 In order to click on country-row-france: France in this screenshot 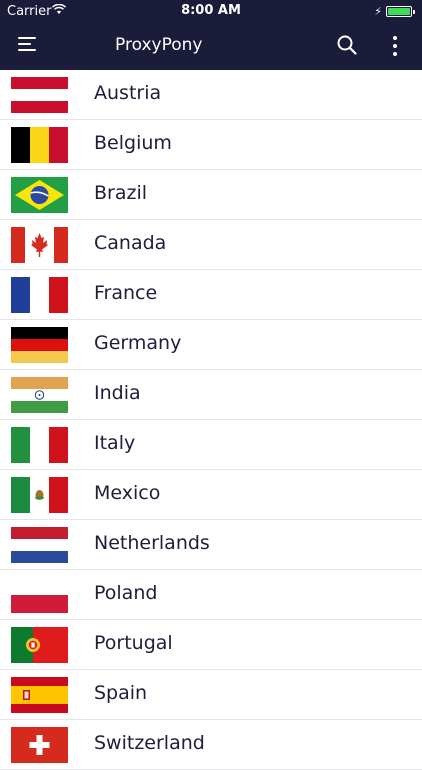, I will do `click(211, 295)`.